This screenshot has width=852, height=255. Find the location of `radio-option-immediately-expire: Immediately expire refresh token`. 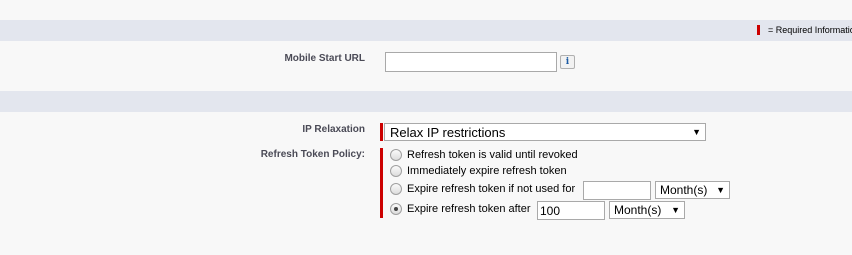

radio-option-immediately-expire: Immediately expire refresh token is located at coordinates (478, 171).